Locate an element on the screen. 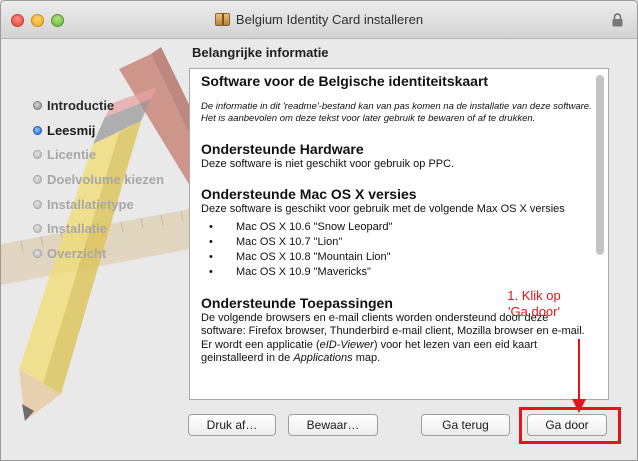  lock-icon is located at coordinates (617, 20).